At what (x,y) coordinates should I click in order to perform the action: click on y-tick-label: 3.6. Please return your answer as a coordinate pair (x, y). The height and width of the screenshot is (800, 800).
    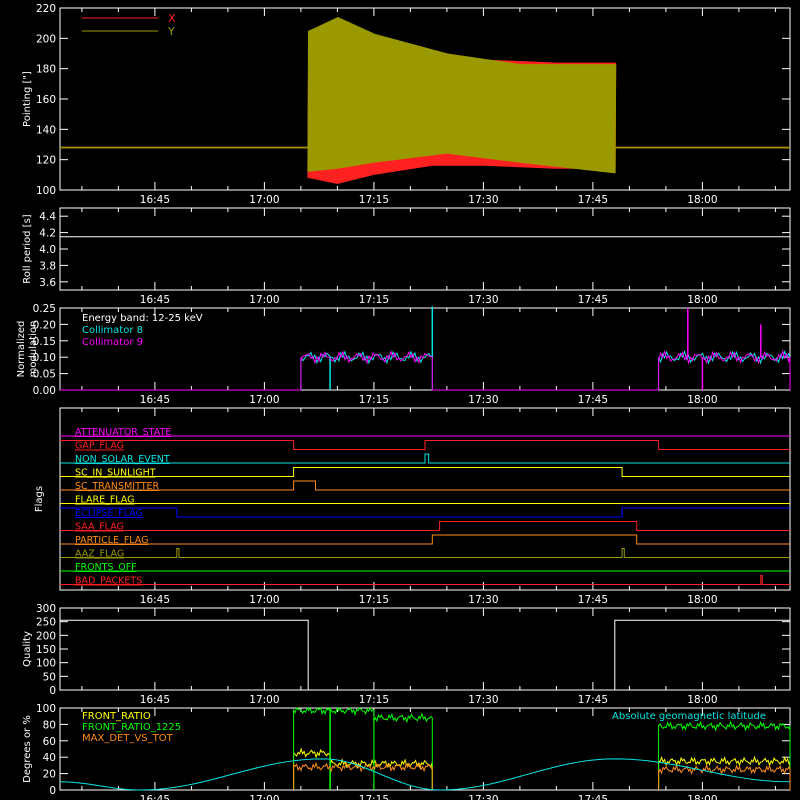
    Looking at the image, I should click on (47, 283).